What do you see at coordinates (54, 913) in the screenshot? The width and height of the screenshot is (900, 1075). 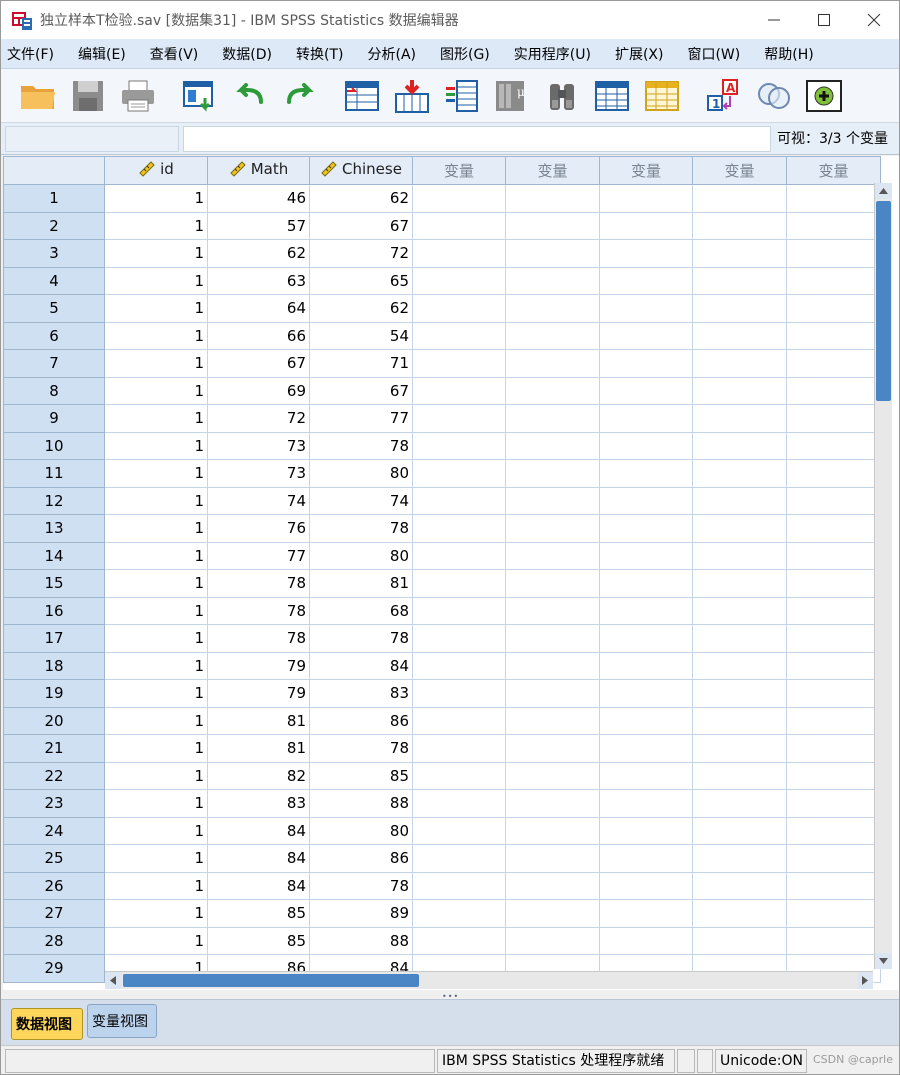 I see `row-number-cell: 27` at bounding box center [54, 913].